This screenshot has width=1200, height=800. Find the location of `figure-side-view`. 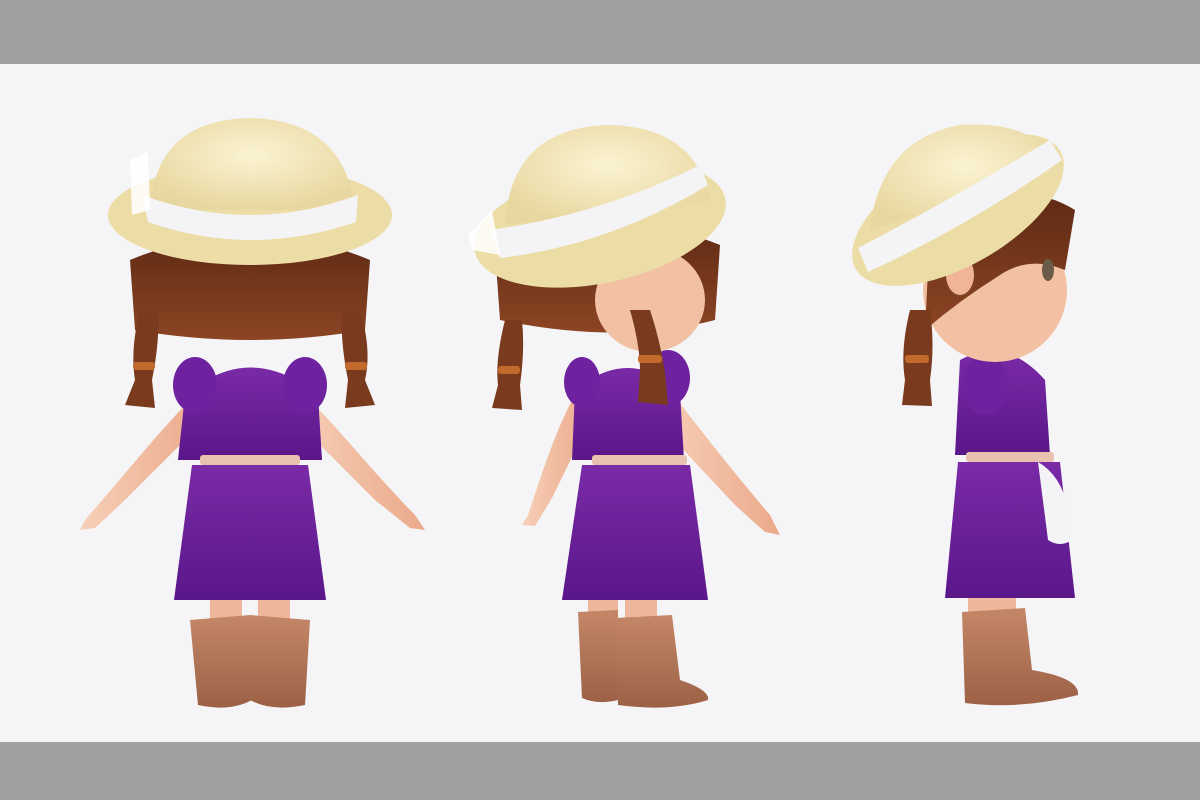

figure-side-view is located at coordinates (965, 415).